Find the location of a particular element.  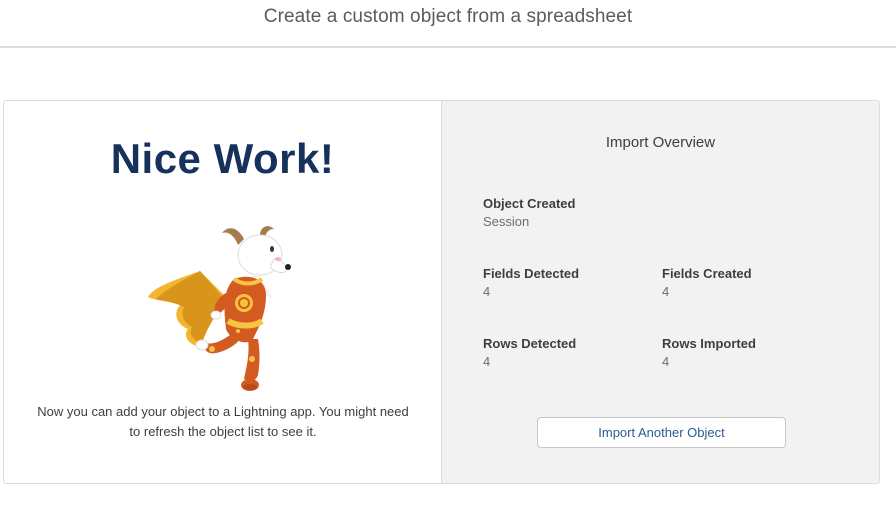

rows-detected-value: 4 is located at coordinates (487, 361).